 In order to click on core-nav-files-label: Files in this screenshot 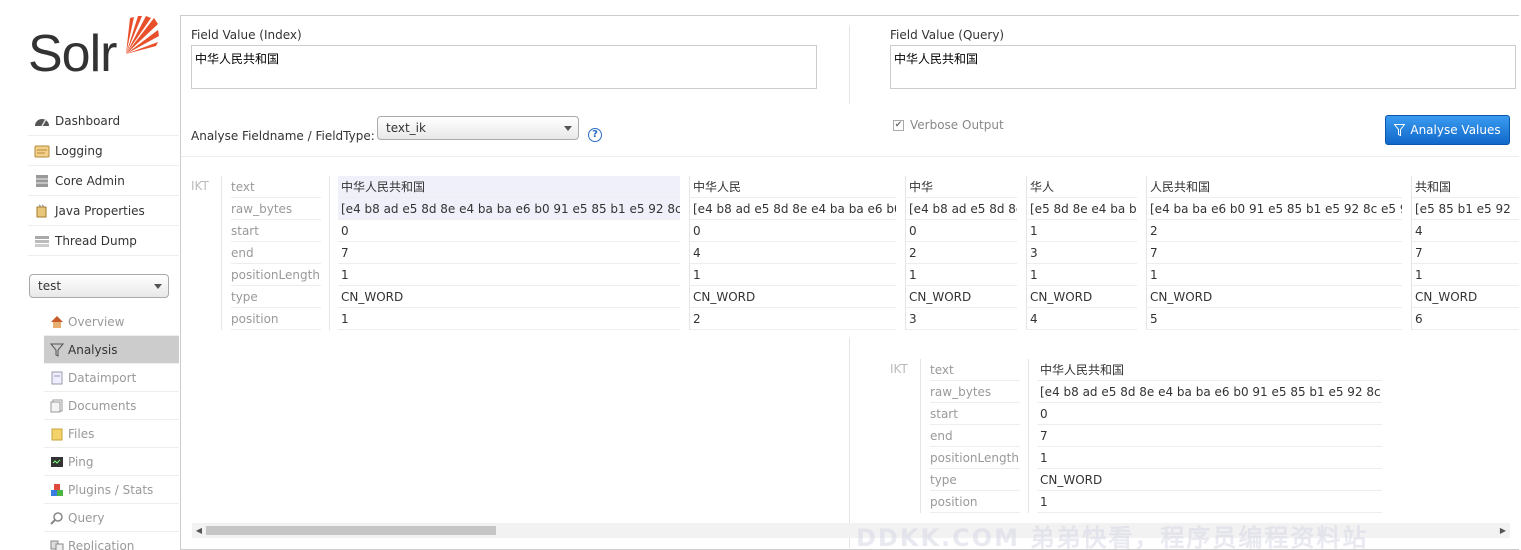, I will do `click(81, 433)`.